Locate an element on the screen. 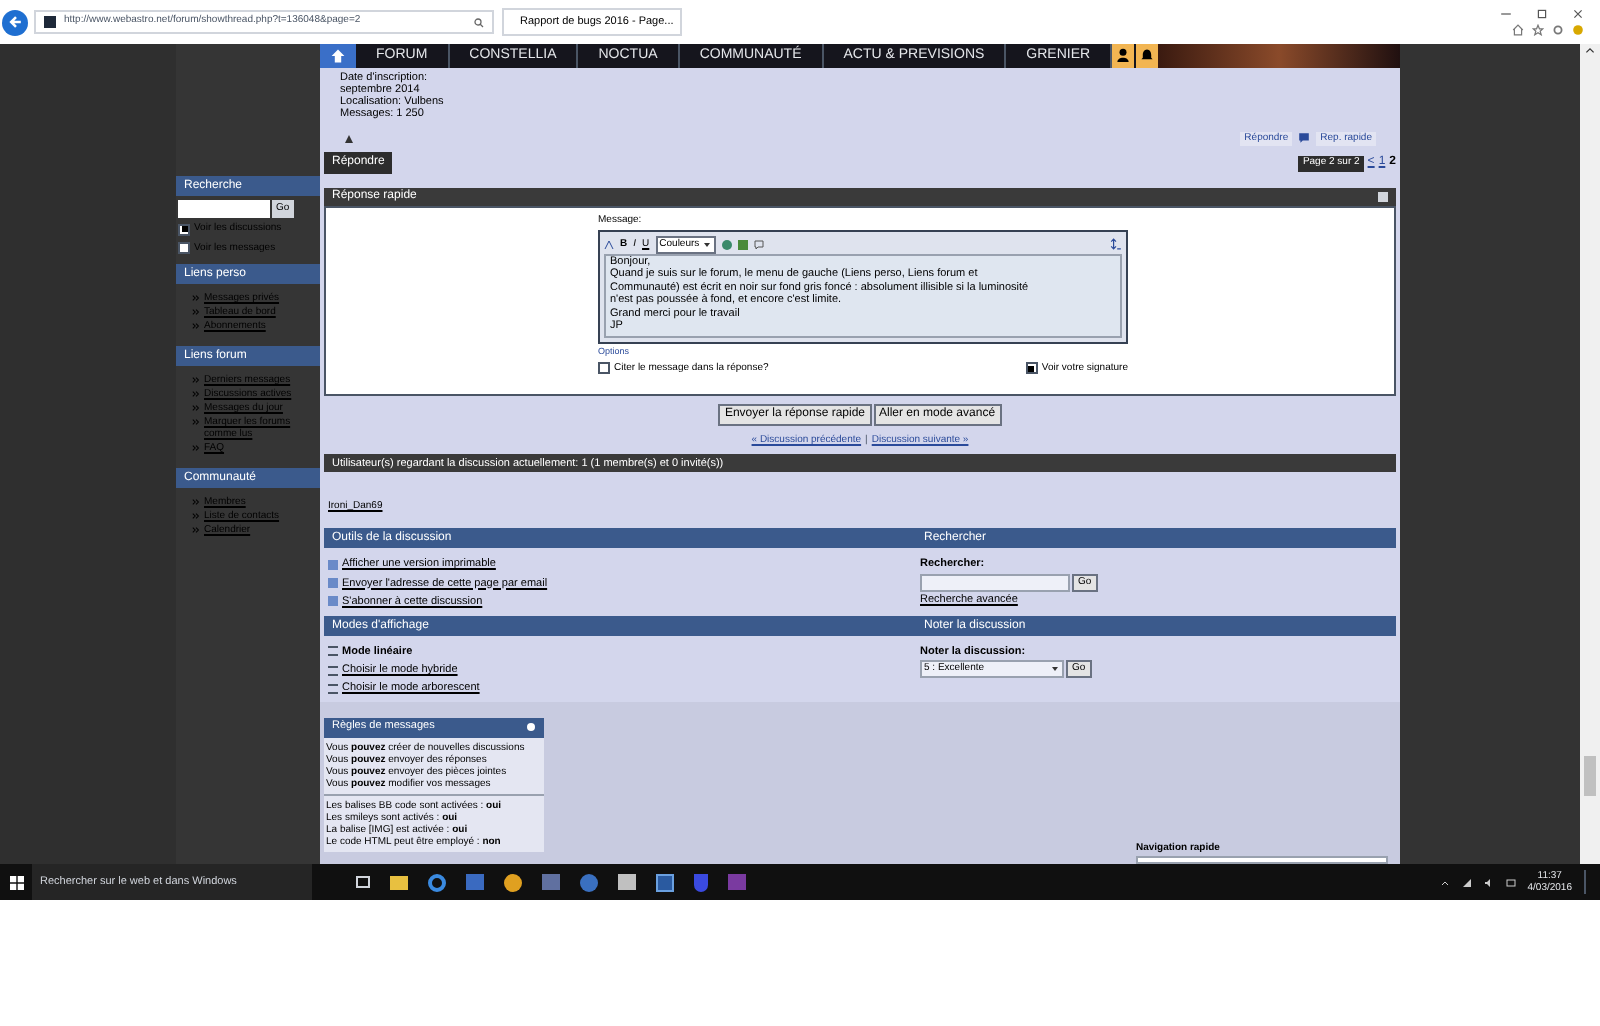 This screenshot has width=1600, height=1026. user-button is located at coordinates (1123, 56).